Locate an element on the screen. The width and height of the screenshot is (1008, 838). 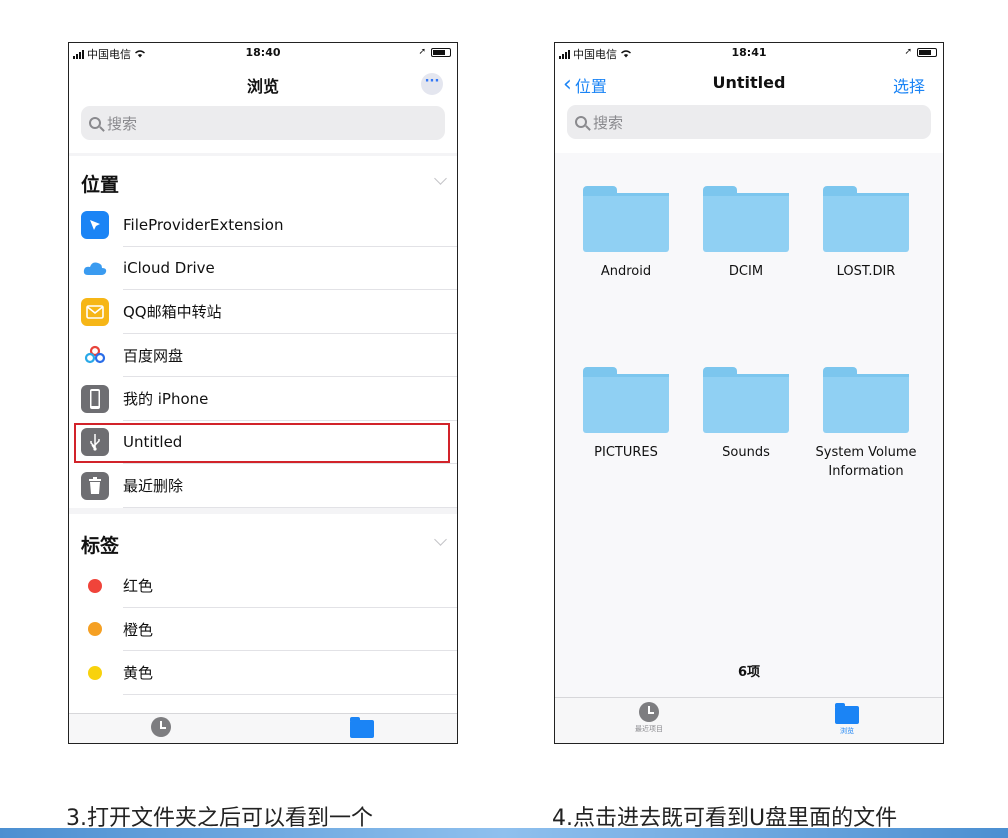
tags-section-header: 标签 is located at coordinates (264, 544).